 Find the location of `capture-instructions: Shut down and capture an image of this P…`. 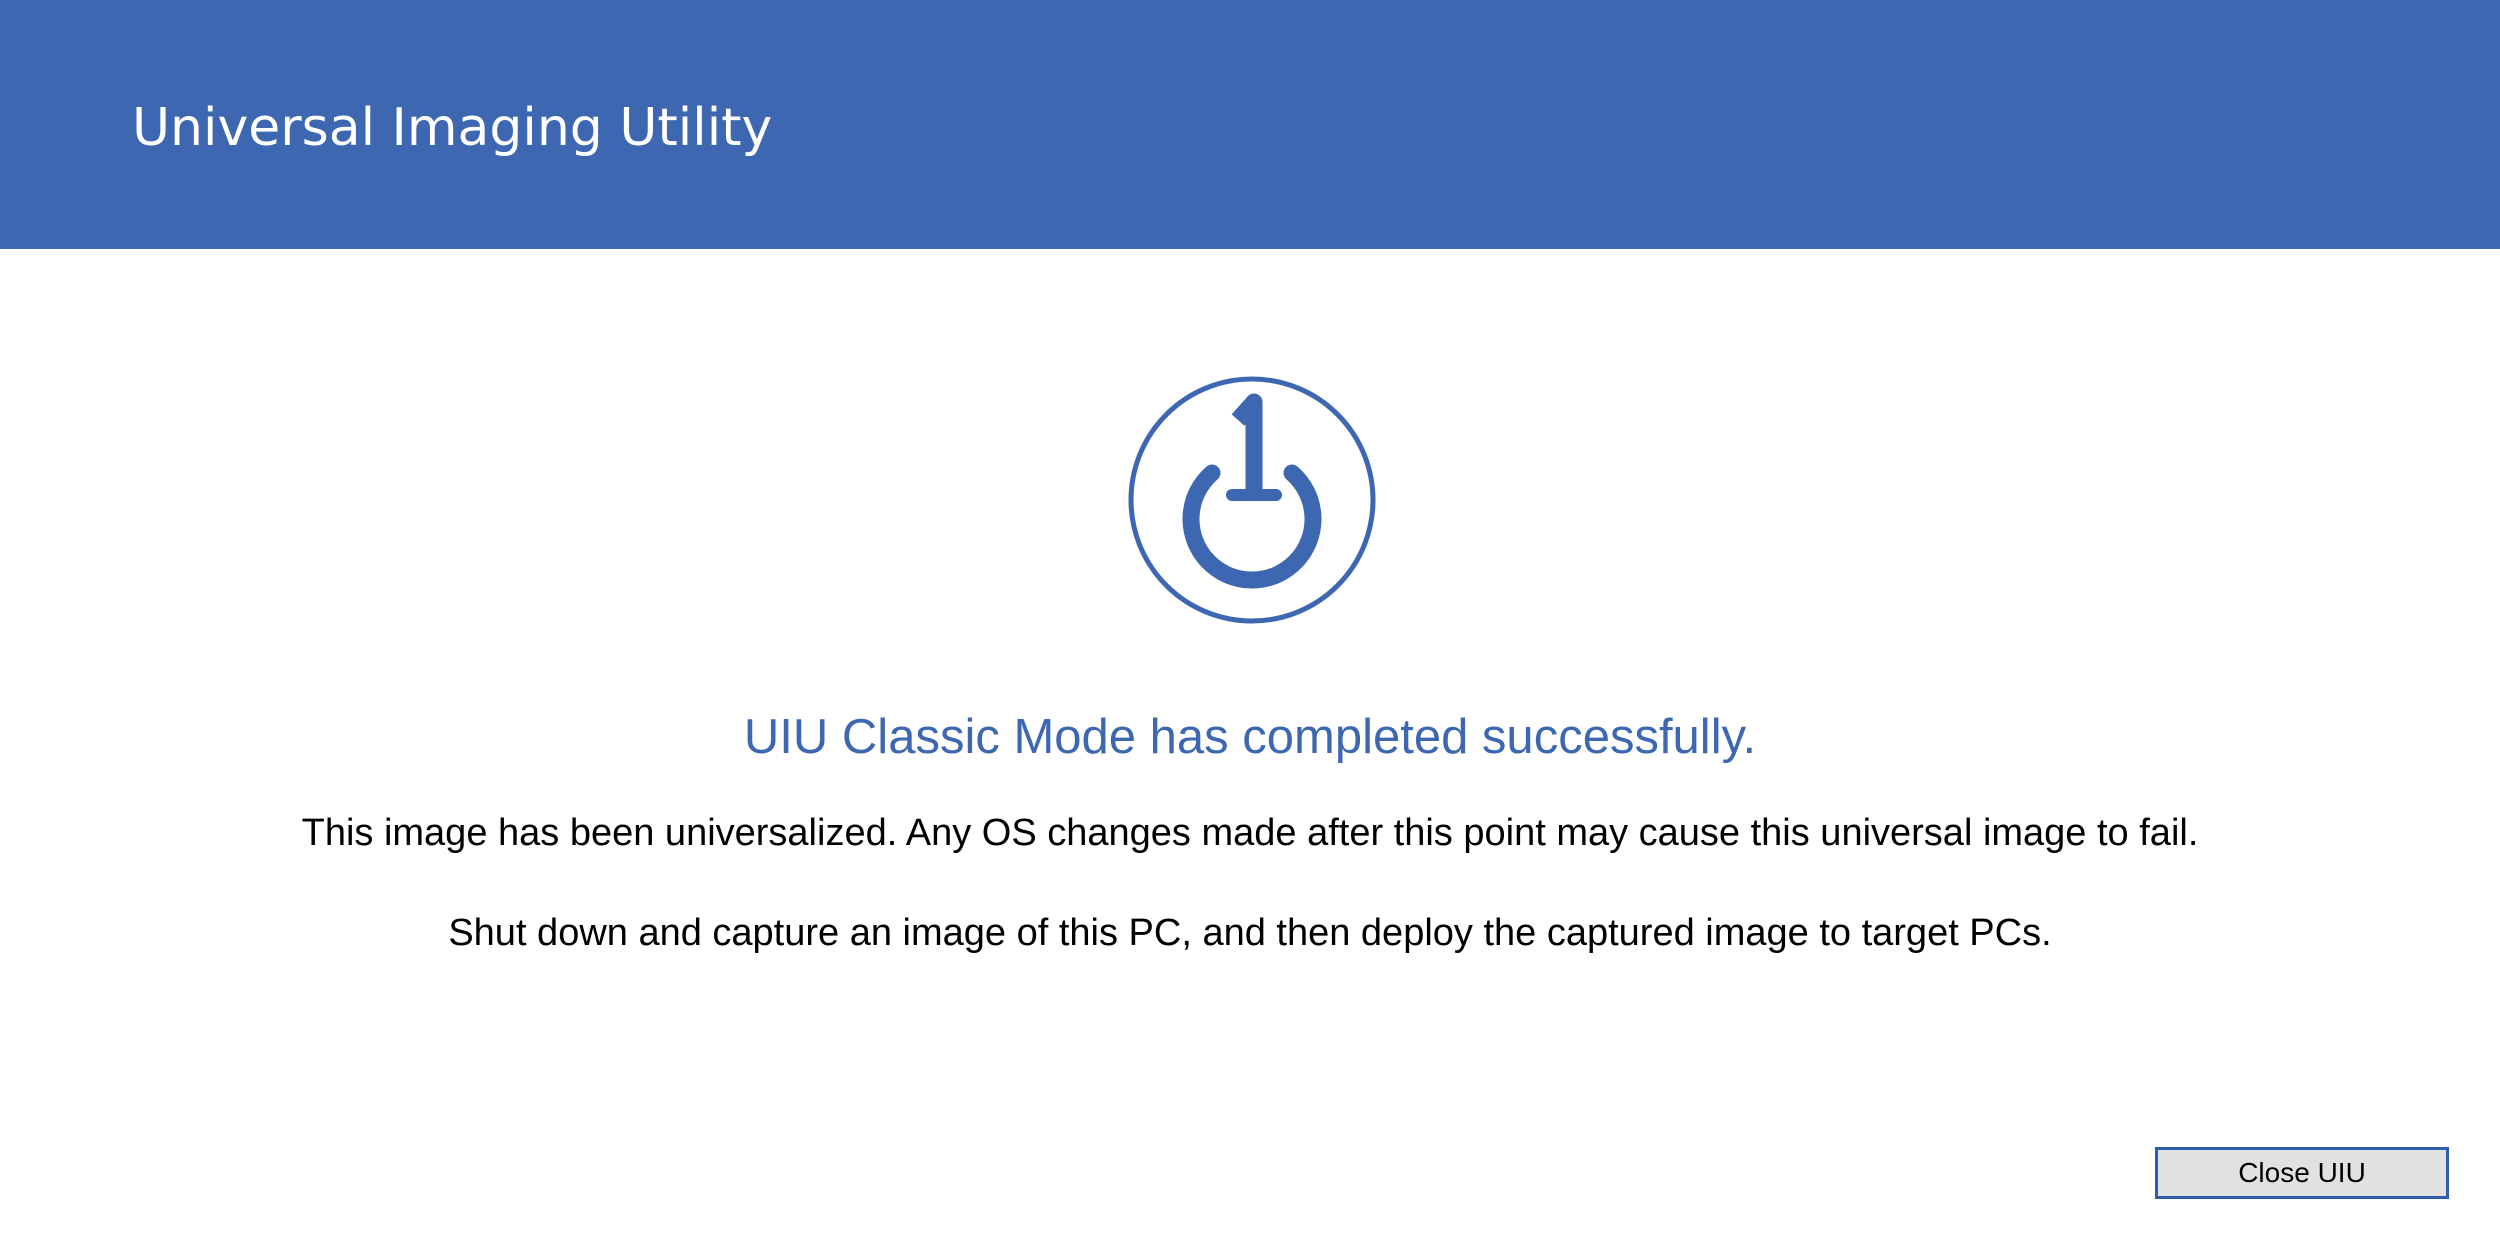

capture-instructions: Shut down and capture an image of this P… is located at coordinates (1250, 933).